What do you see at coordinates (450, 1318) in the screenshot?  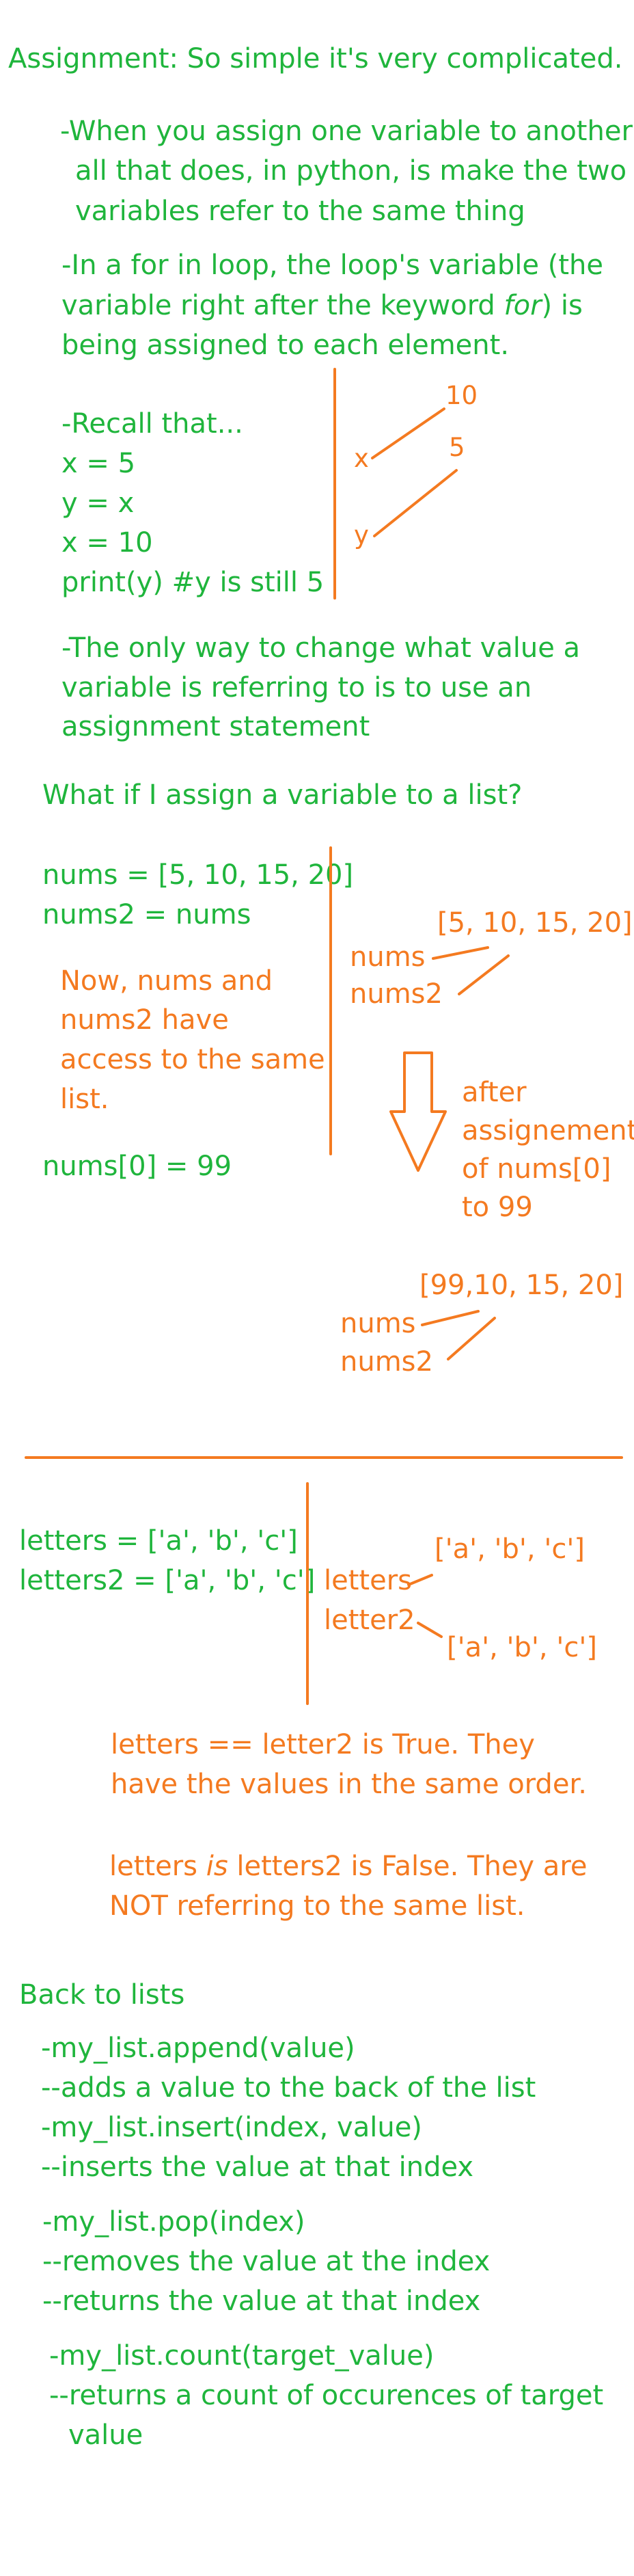 I see `diagram2-pointer-nums-after` at bounding box center [450, 1318].